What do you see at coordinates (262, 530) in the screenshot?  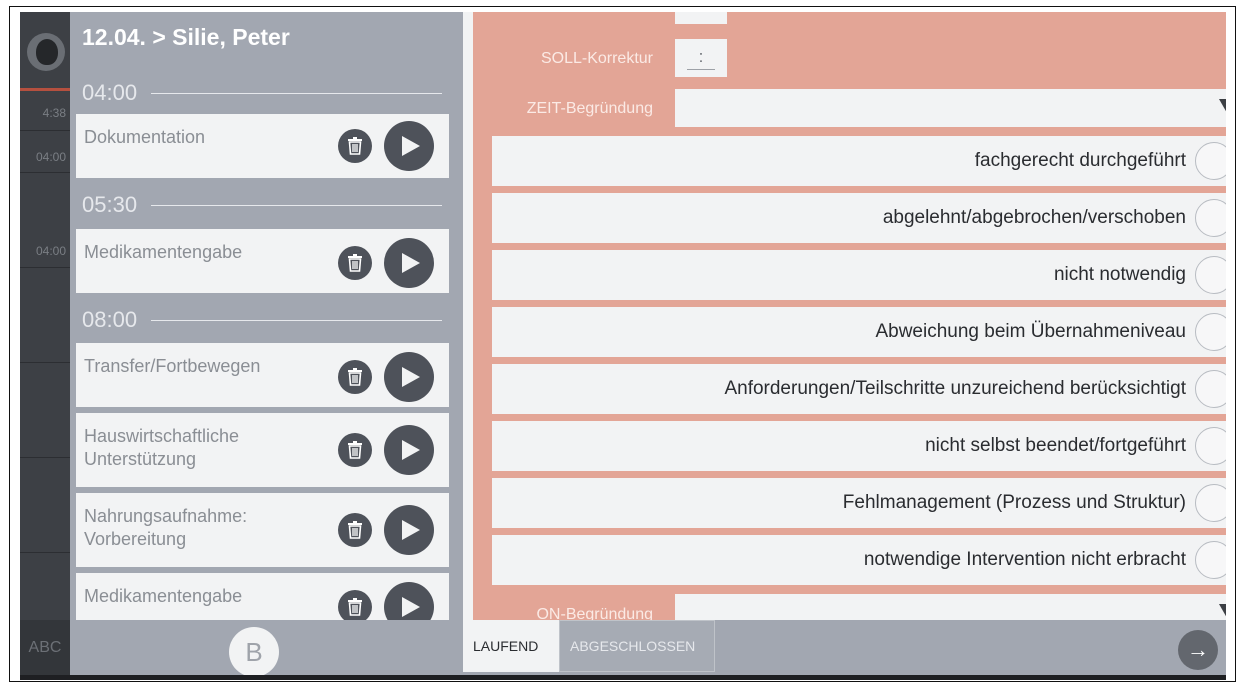 I see `list-item: Nahrungsaufnahme: Vorbereitung` at bounding box center [262, 530].